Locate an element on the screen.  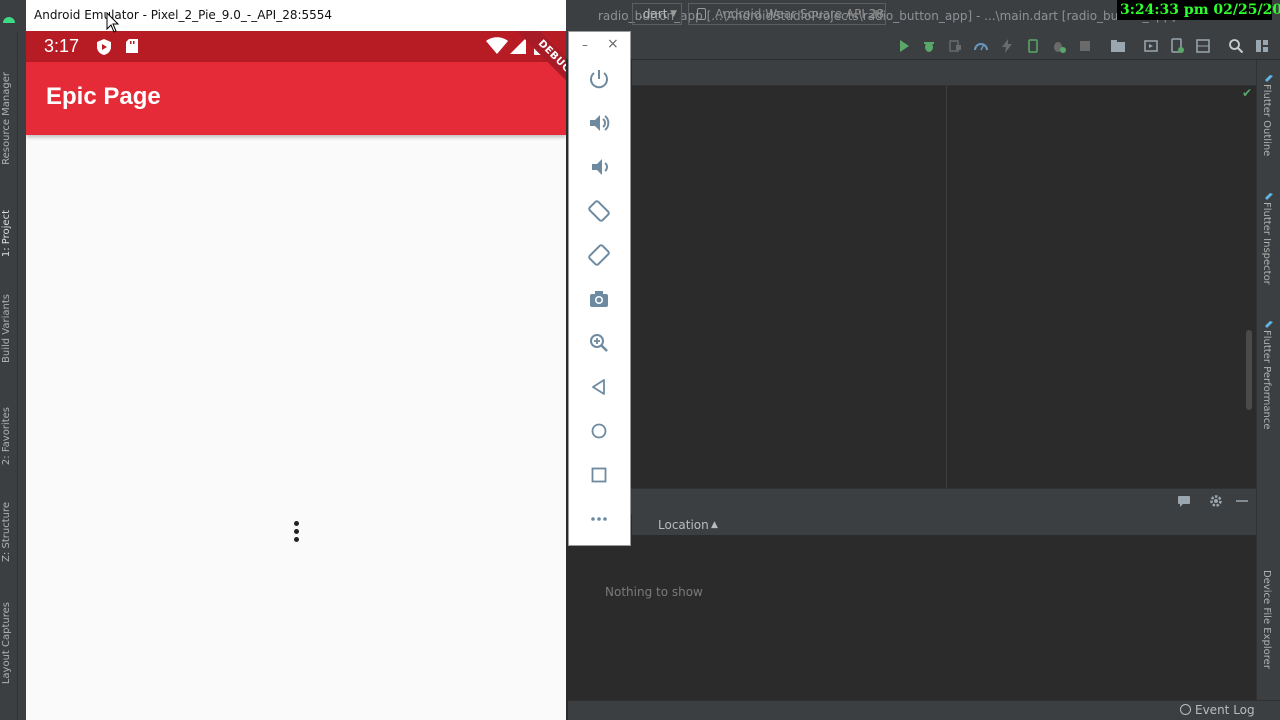
project-structure-icon is located at coordinates (1118, 46).